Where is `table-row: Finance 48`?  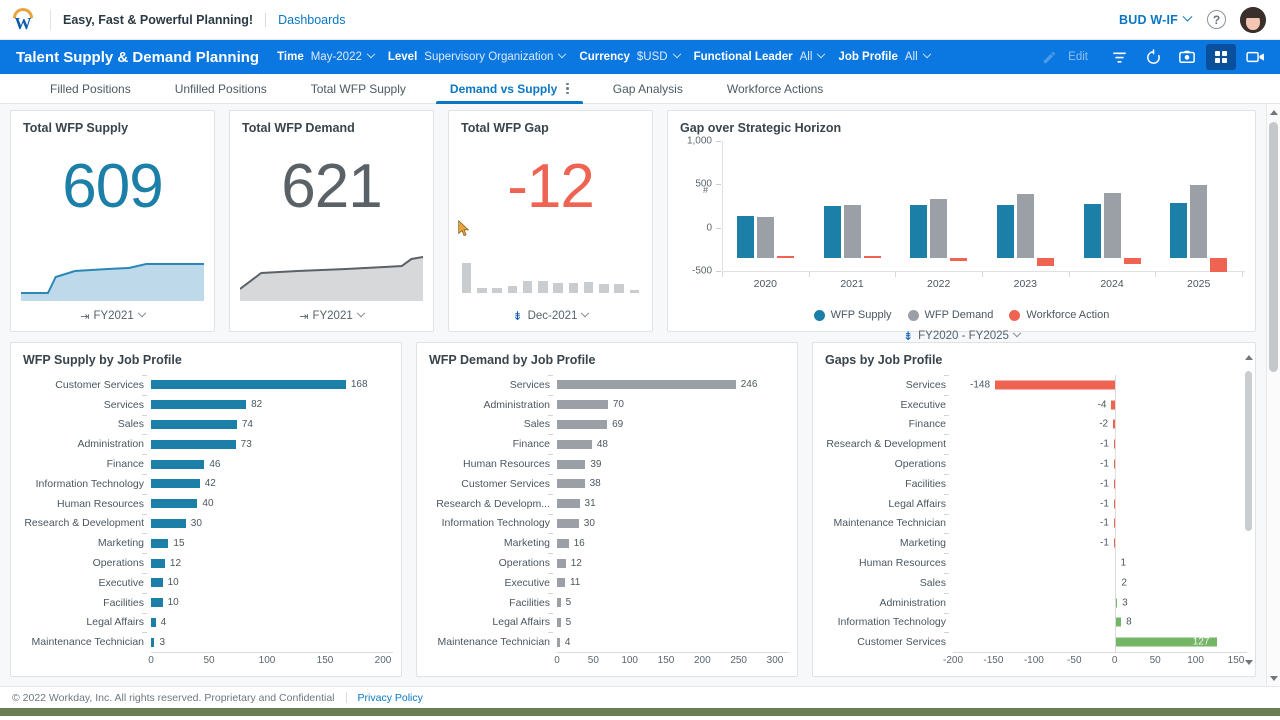
table-row: Finance 48 is located at coordinates (607, 444).